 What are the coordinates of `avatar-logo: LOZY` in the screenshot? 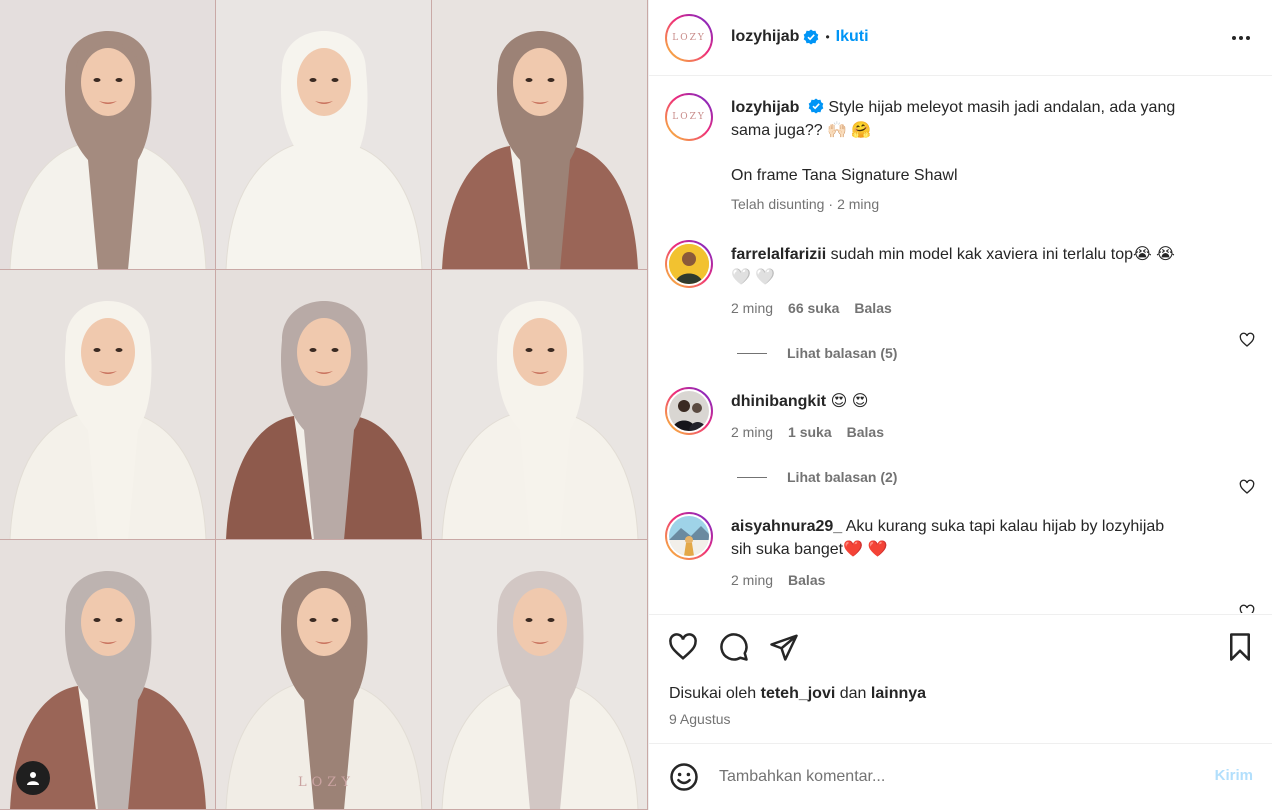 It's located at (689, 38).